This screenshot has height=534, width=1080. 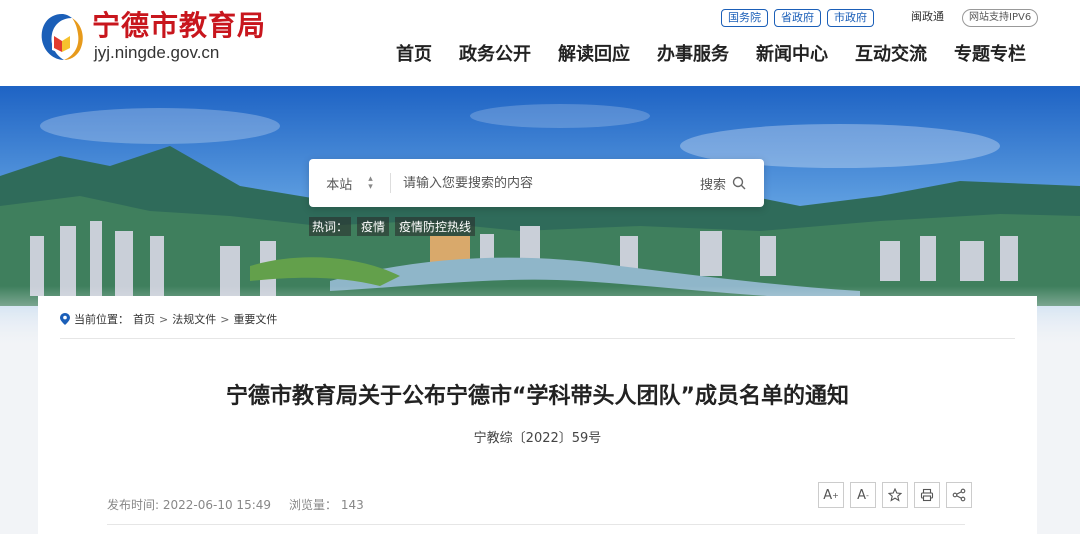 I want to click on article-title: 宁德市教育局关于公布宁德市“学科带头人团队”成员名单的通知, so click(x=537, y=396).